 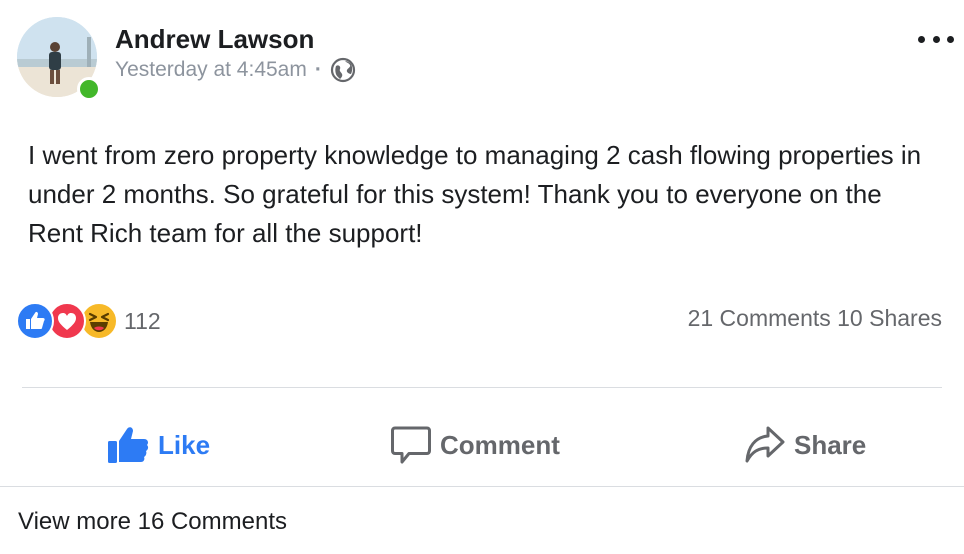 What do you see at coordinates (411, 445) in the screenshot?
I see `comment-icon` at bounding box center [411, 445].